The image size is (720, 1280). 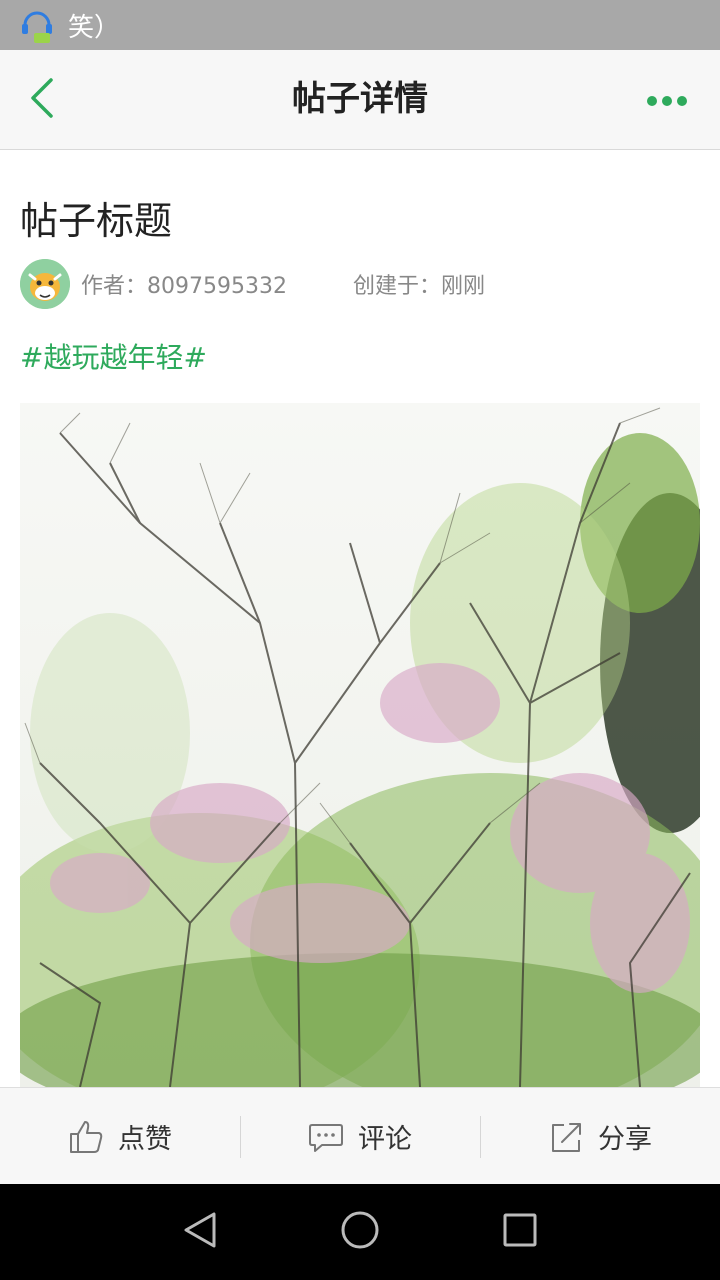 I want to click on share-button: 分享, so click(x=600, y=1136).